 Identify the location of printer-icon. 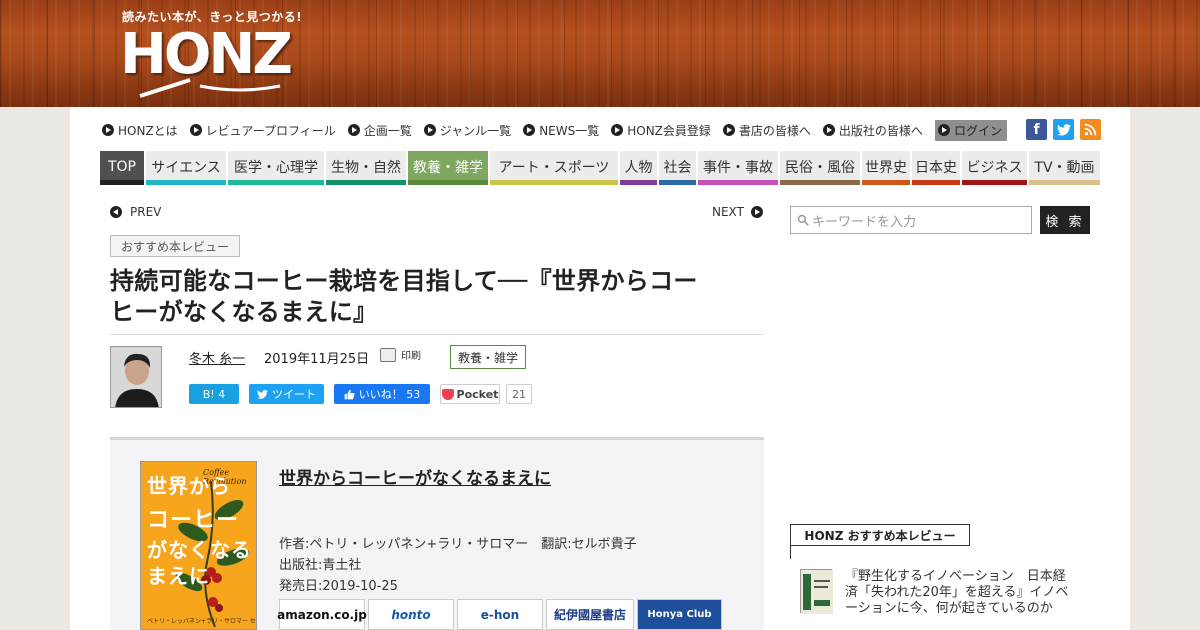
(388, 354).